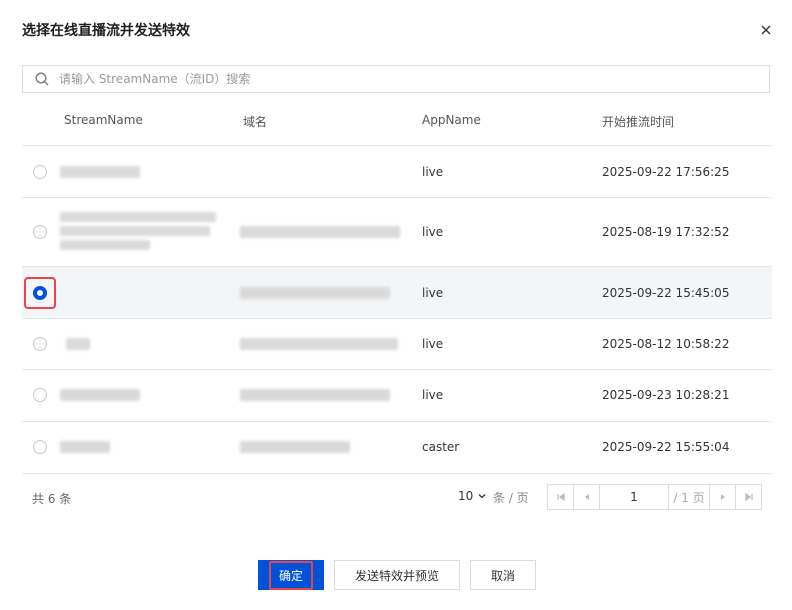 The height and width of the screenshot is (610, 792). What do you see at coordinates (413, 79) in the screenshot?
I see `search-input` at bounding box center [413, 79].